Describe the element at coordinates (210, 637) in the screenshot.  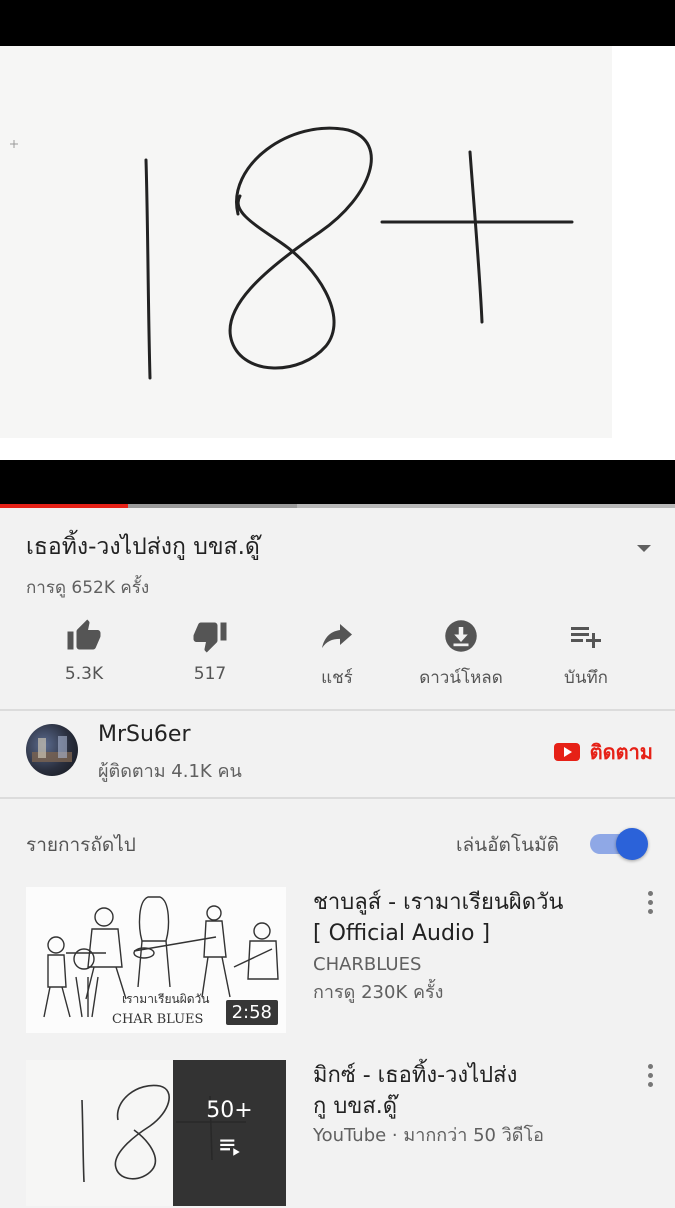
I see `thumb-down-icon` at that location.